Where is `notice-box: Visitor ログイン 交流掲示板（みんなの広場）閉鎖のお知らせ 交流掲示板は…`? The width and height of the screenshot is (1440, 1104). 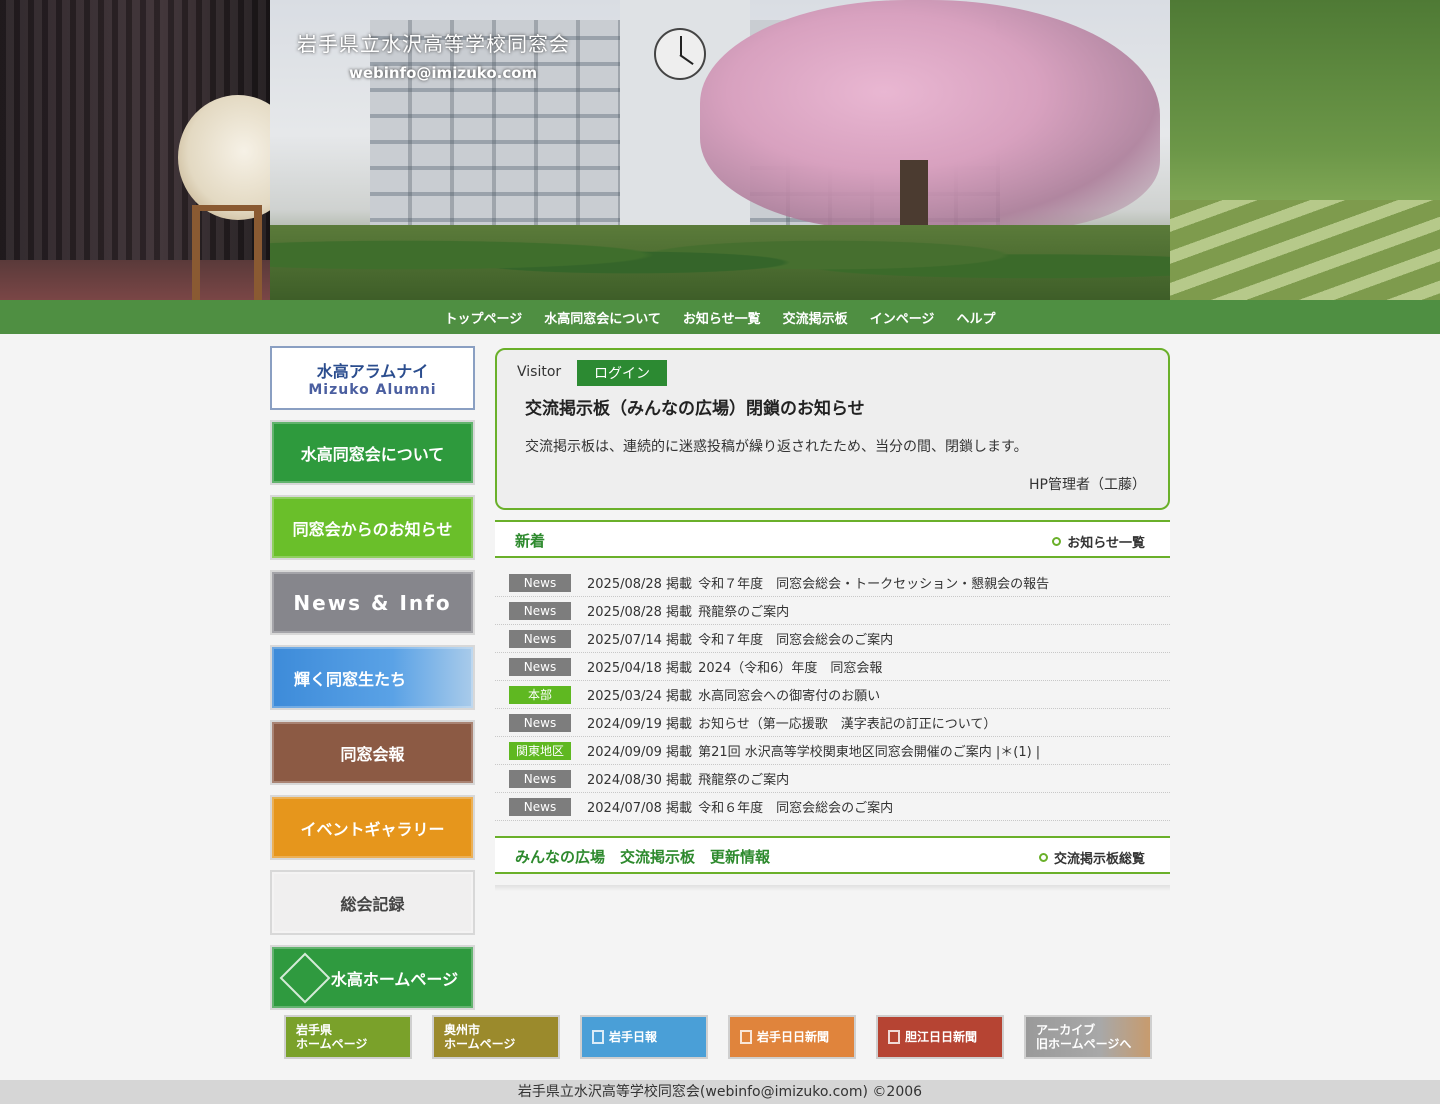 notice-box: Visitor ログイン 交流掲示板（みんなの広場）閉鎖のお知らせ 交流掲示板は… is located at coordinates (832, 429).